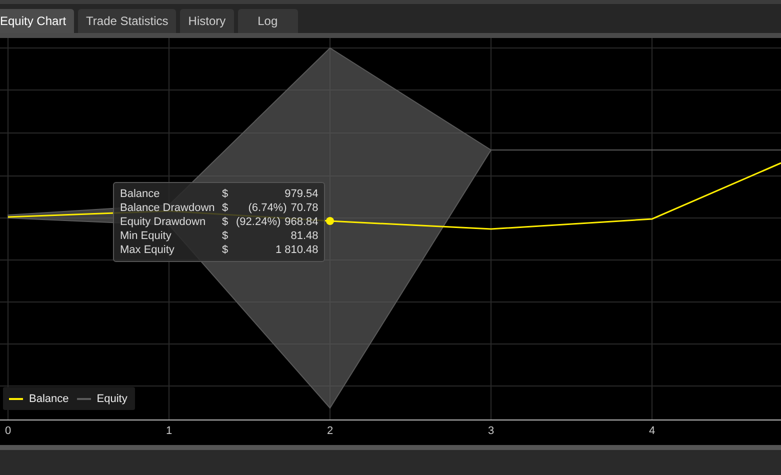 This screenshot has width=781, height=475. I want to click on legend-label: Equity, so click(112, 398).